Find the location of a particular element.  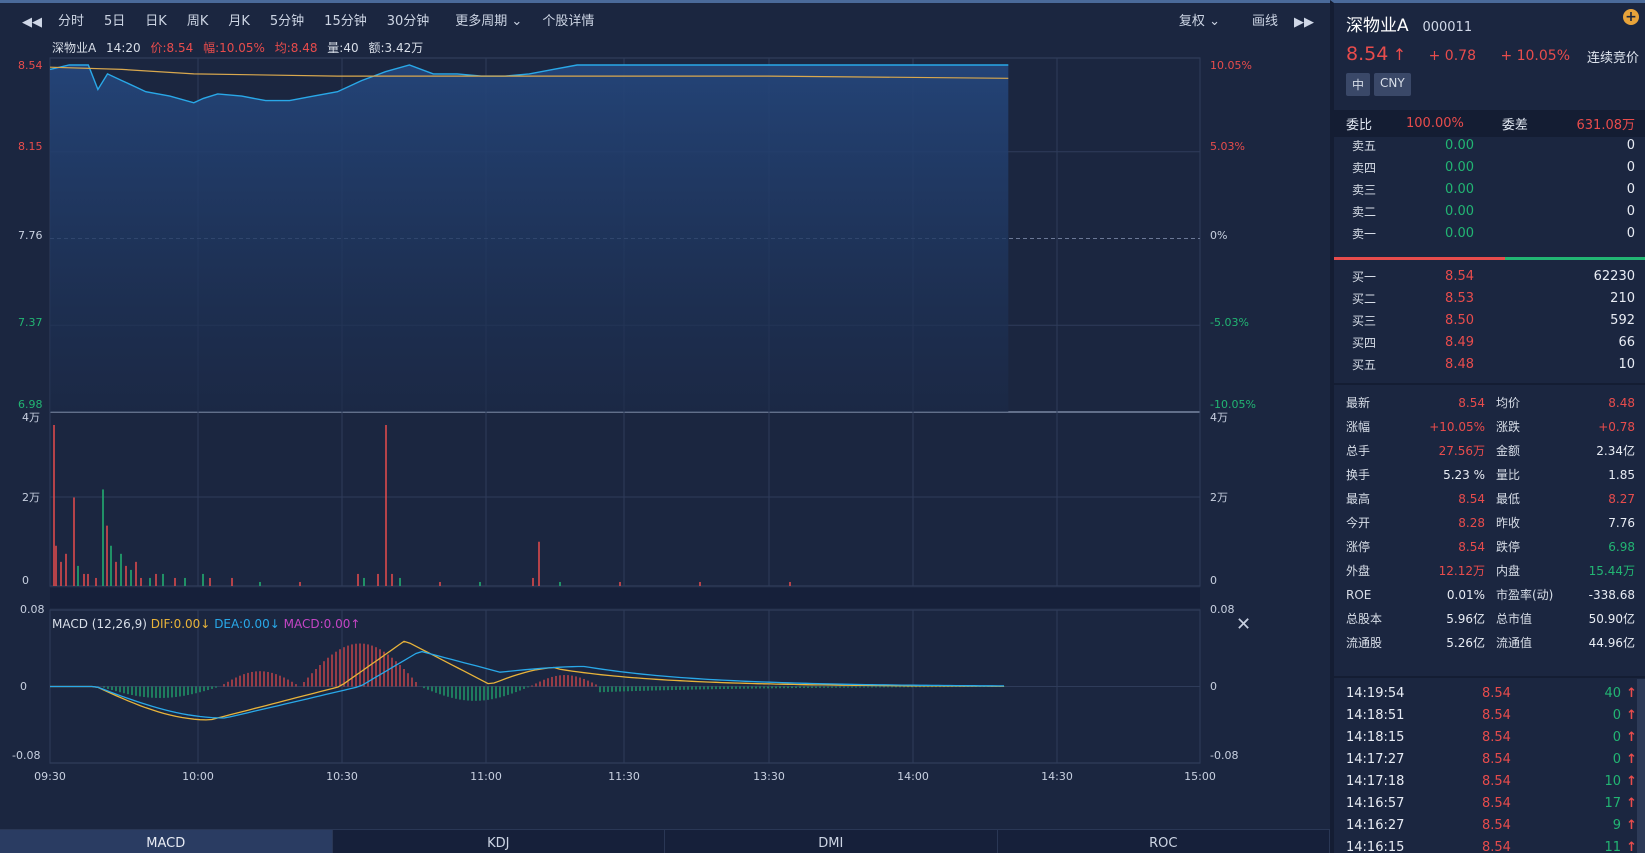

time-axis-label: 10:00 is located at coordinates (198, 776).